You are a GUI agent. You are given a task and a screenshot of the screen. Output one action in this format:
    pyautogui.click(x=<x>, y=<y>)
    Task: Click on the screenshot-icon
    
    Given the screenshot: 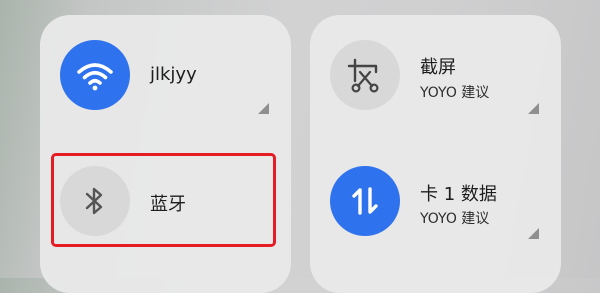 What is the action you would take?
    pyautogui.click(x=363, y=75)
    